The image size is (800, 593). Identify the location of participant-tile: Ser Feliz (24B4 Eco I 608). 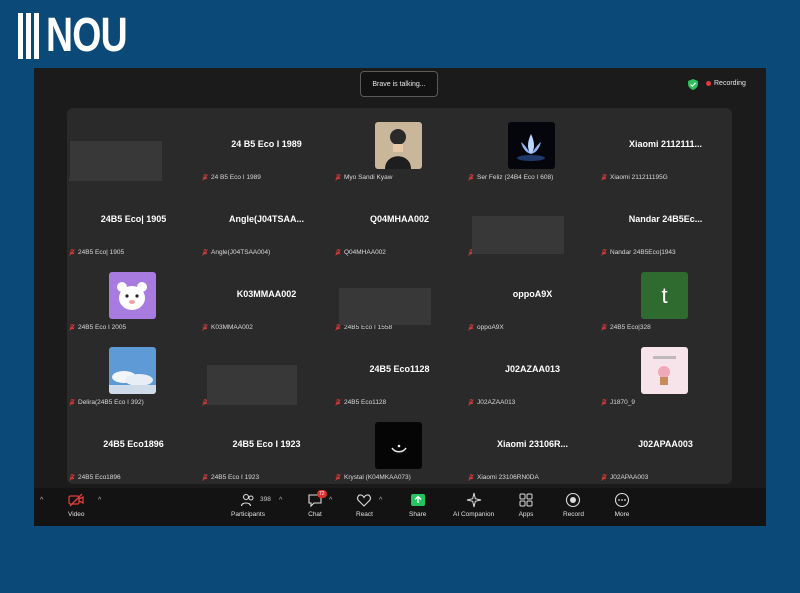
(532, 145).